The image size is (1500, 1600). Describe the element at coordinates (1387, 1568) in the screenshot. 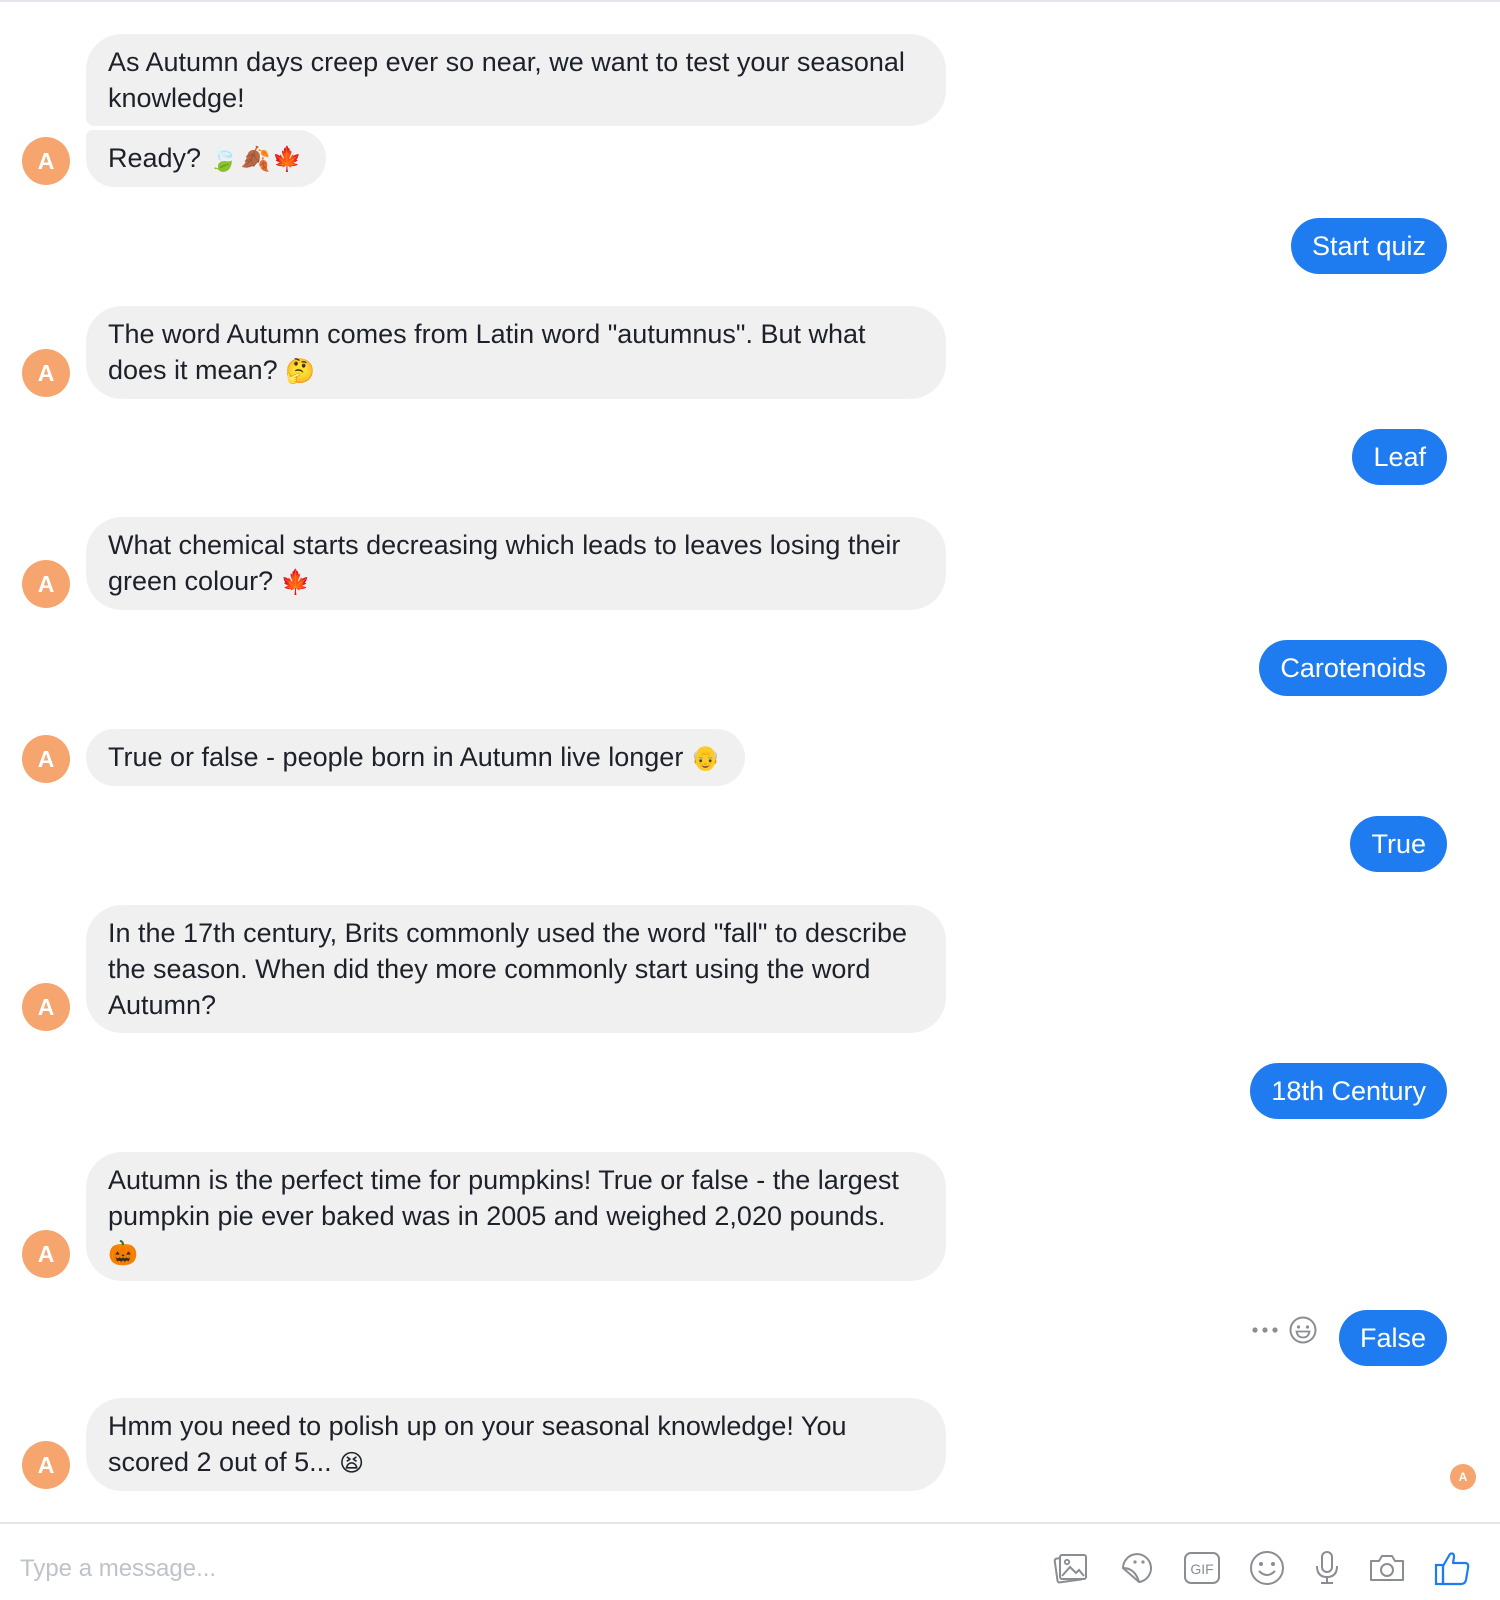

I see `camera-icon` at that location.